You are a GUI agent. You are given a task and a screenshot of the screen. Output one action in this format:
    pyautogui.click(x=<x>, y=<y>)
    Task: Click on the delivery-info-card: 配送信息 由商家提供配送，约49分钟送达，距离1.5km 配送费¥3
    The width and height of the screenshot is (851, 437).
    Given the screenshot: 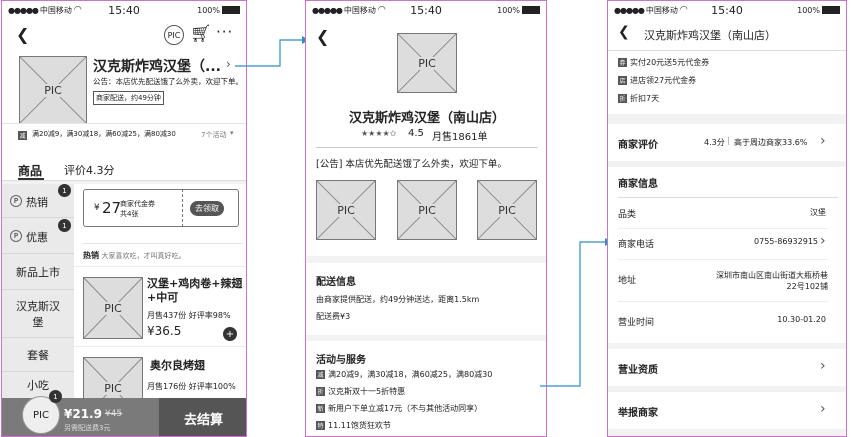 What is the action you would take?
    pyautogui.click(x=426, y=299)
    